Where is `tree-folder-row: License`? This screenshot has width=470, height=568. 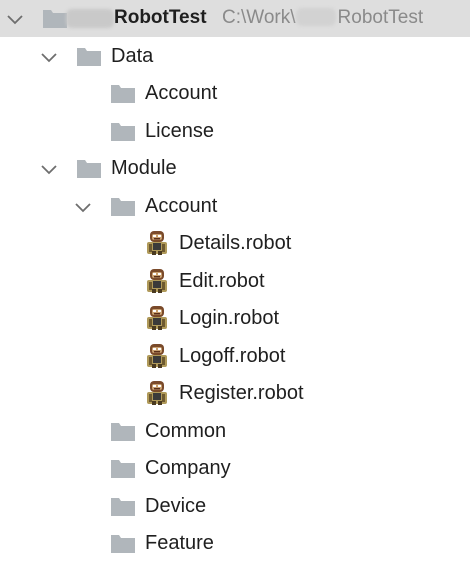
tree-folder-row: License is located at coordinates (235, 131).